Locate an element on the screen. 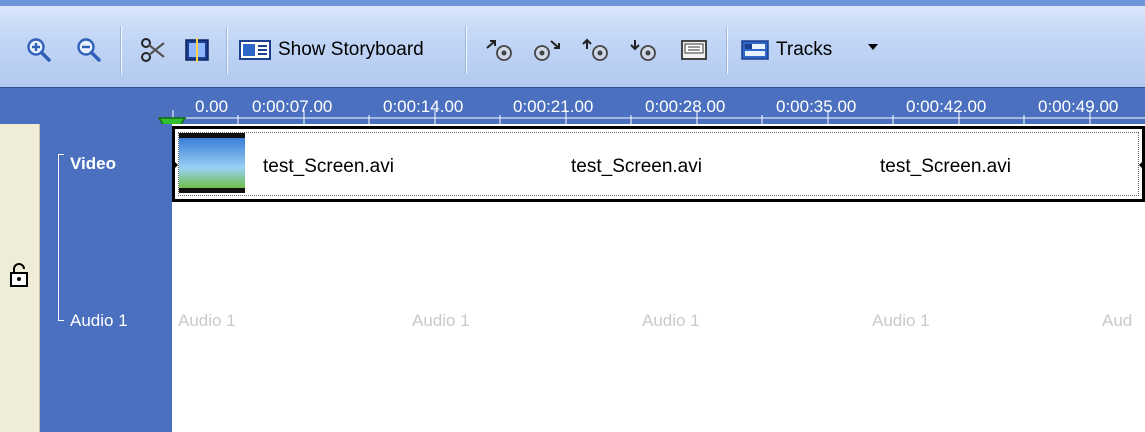  fade-in-icon is located at coordinates (499, 50).